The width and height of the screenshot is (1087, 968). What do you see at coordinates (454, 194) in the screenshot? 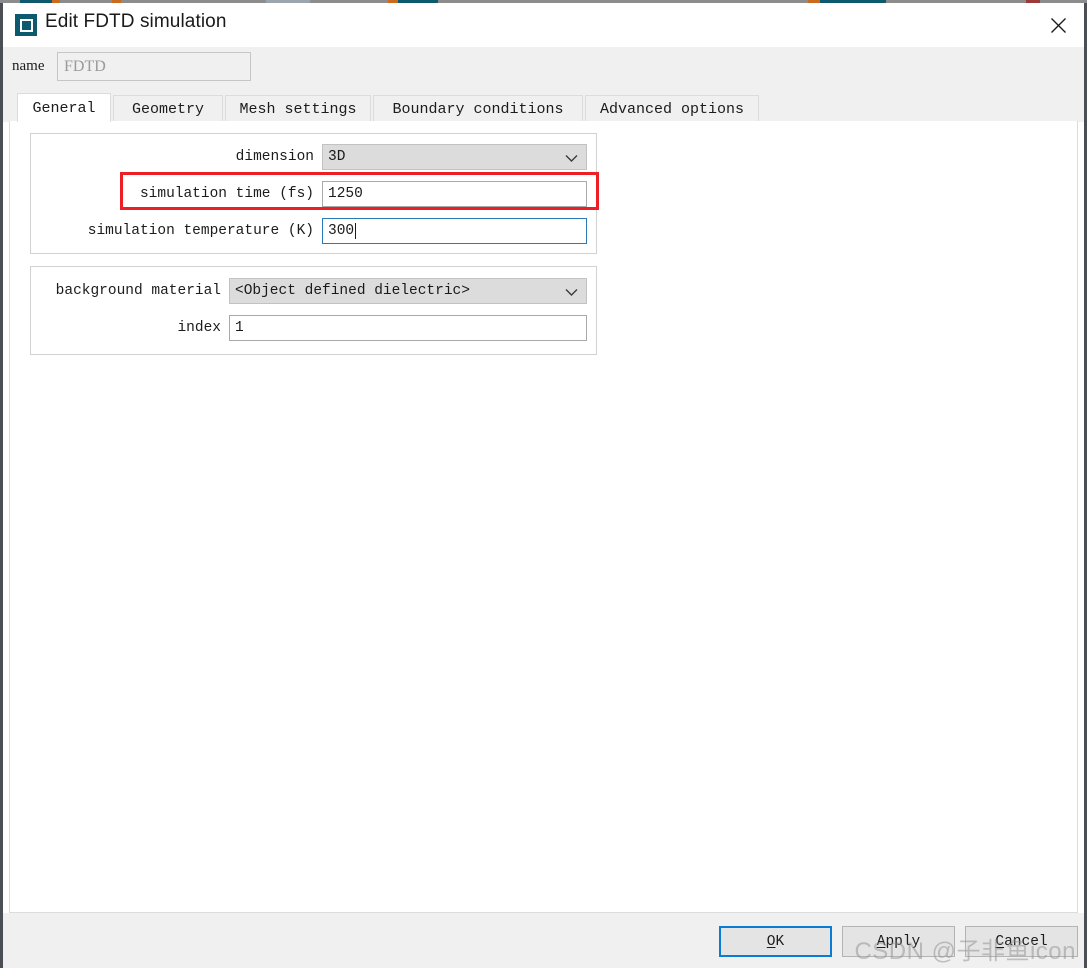
I see `simulation-time-input: 1250` at bounding box center [454, 194].